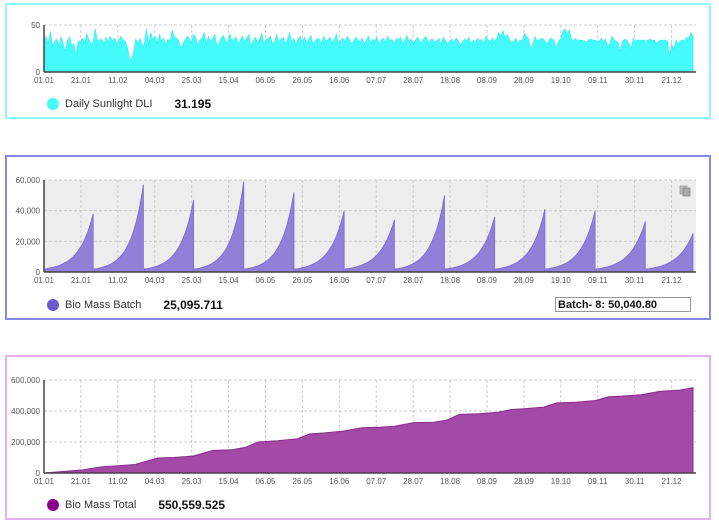 The image size is (719, 523). Describe the element at coordinates (192, 505) in the screenshot. I see `legend-value: 550,559.525` at that location.